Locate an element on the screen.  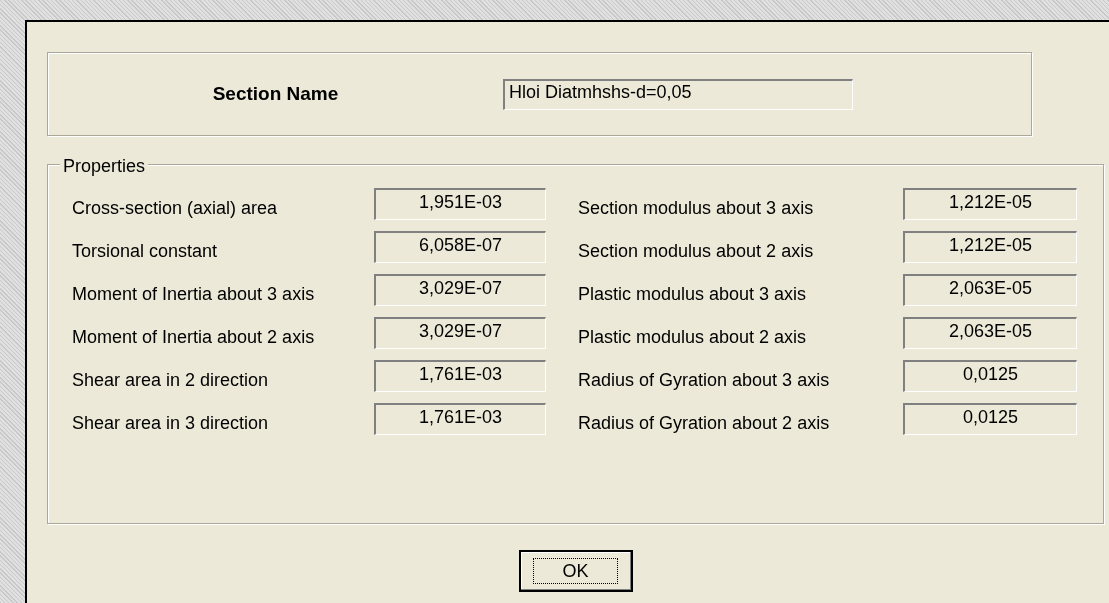
property-label: Torsional constant is located at coordinates (145, 251).